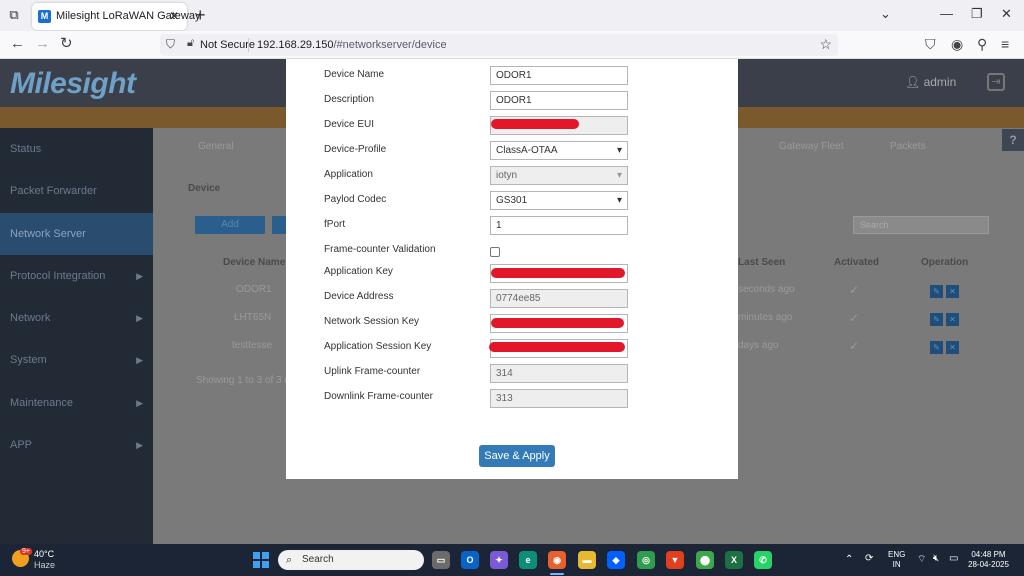  I want to click on pocket-icon: ⛉, so click(930, 44).